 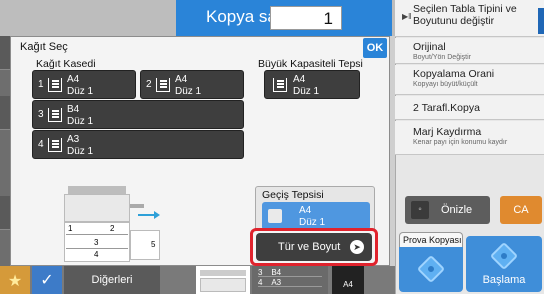 I want to click on mini-tray-row: 3 B4, so click(x=290, y=272).